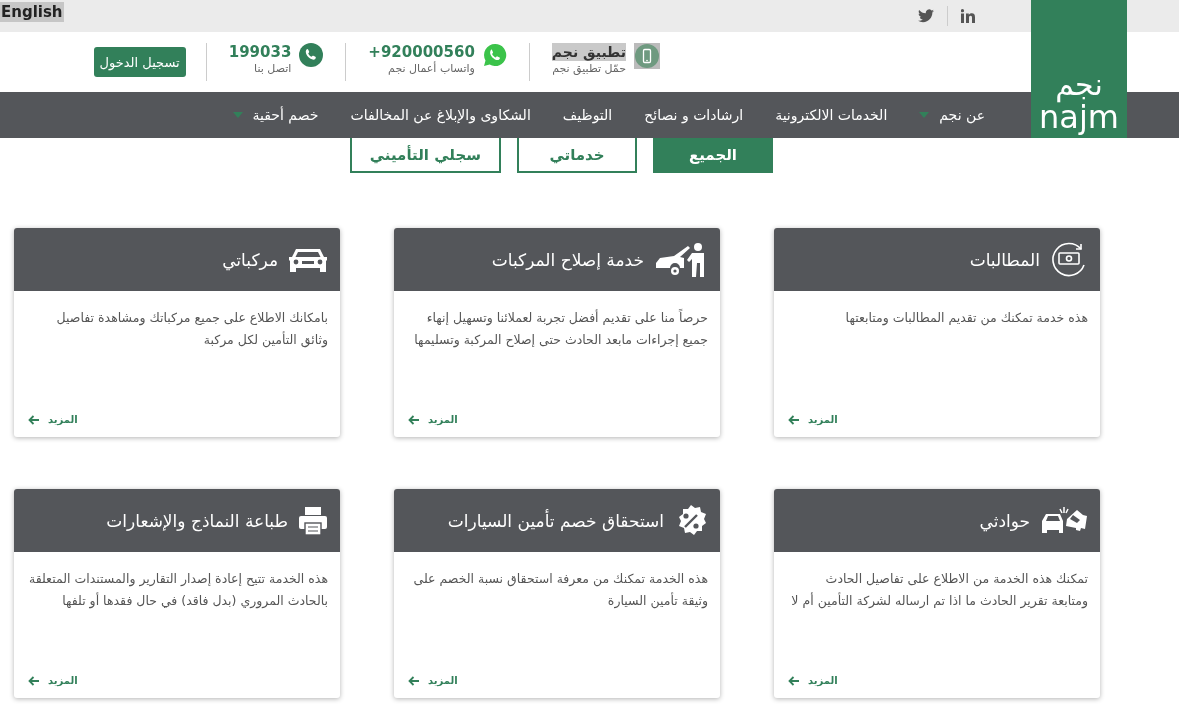 This screenshot has height=707, width=1179. I want to click on filter-tab: الجميع, so click(713, 155).